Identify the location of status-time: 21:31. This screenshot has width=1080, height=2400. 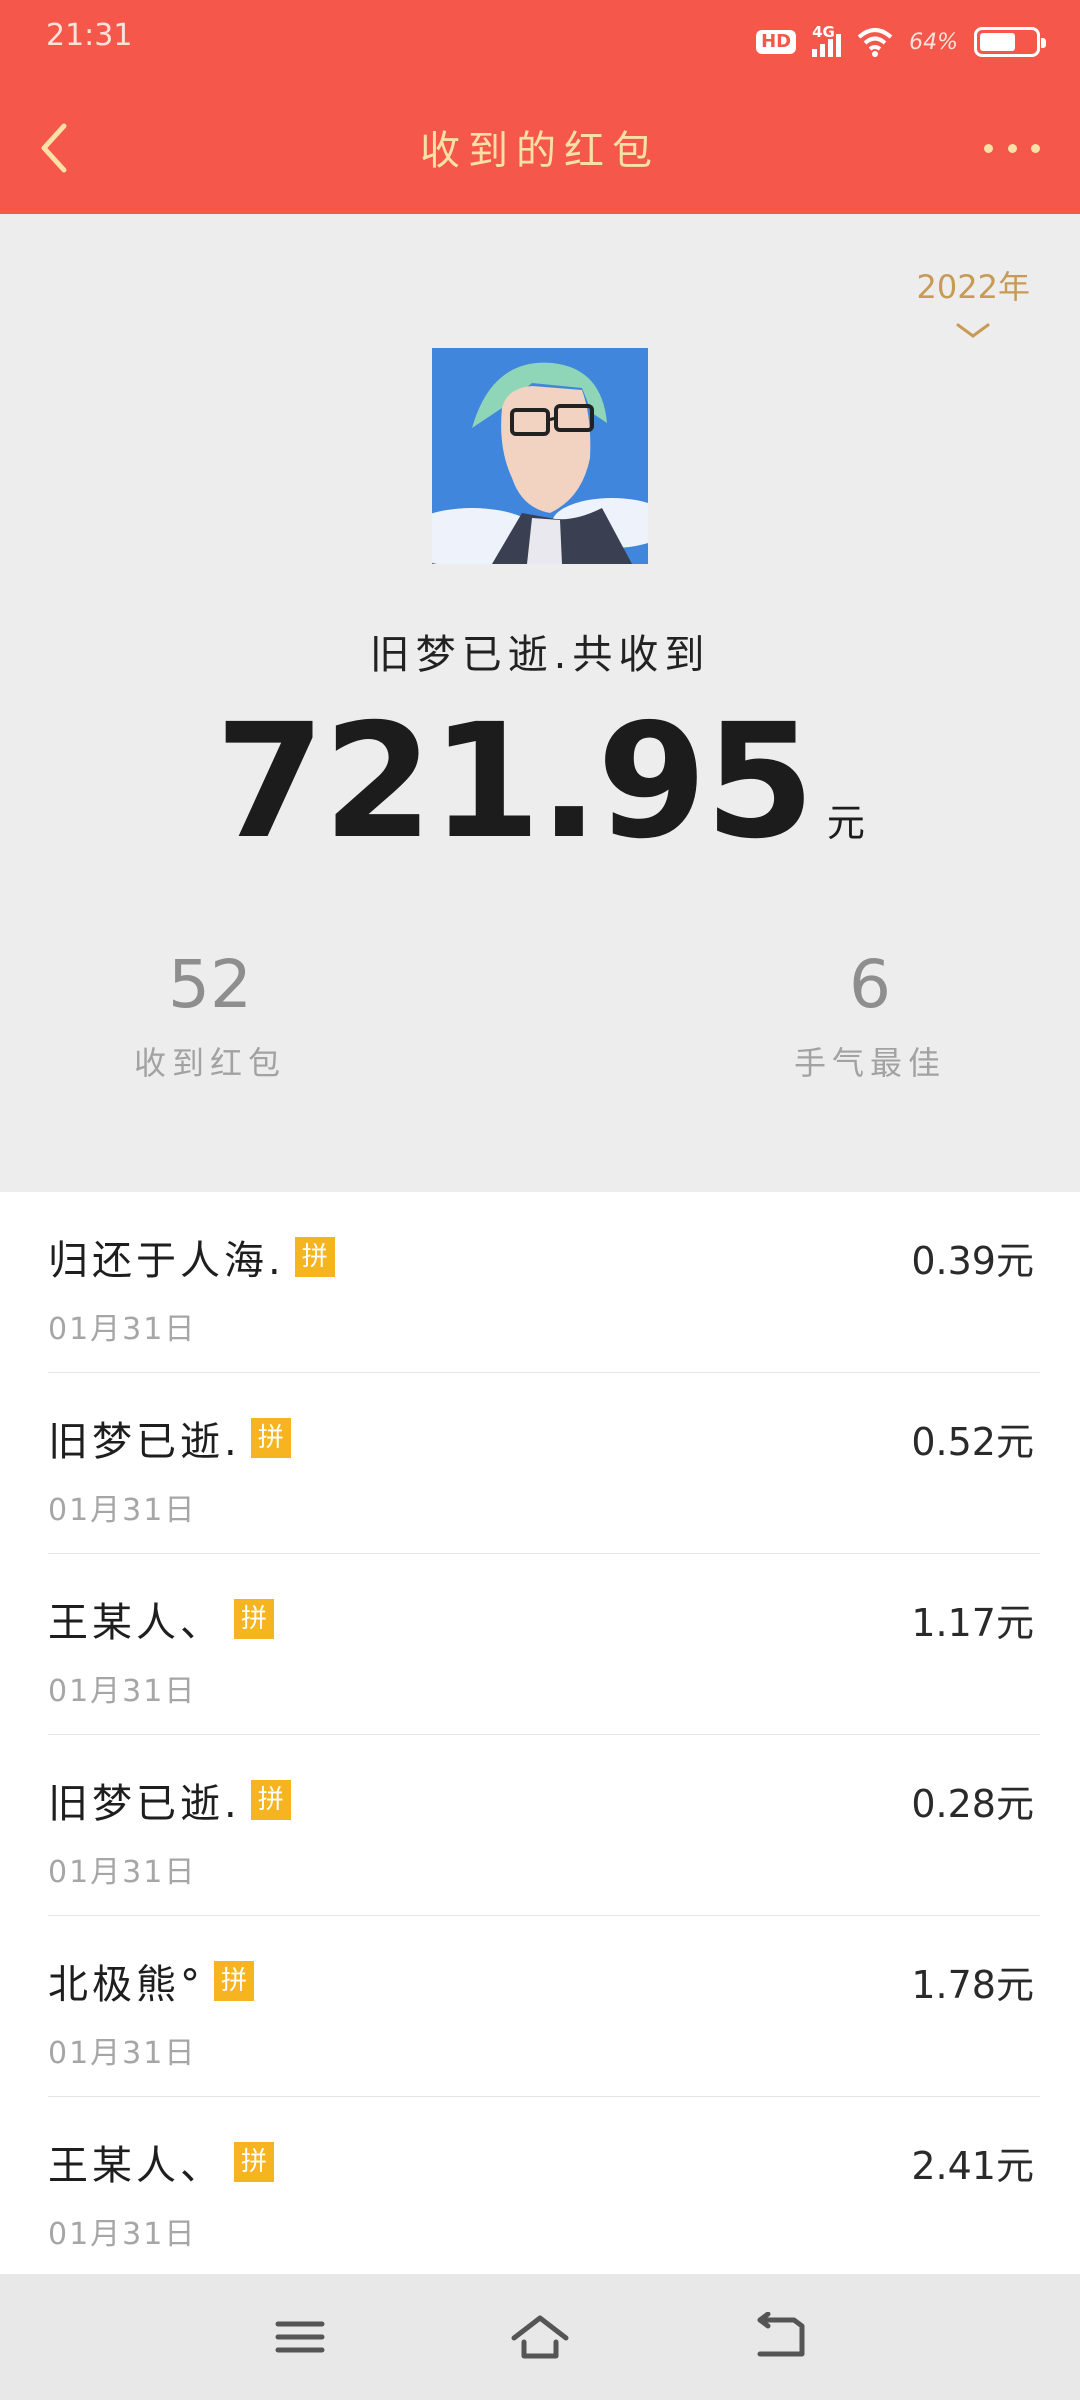
(89, 35).